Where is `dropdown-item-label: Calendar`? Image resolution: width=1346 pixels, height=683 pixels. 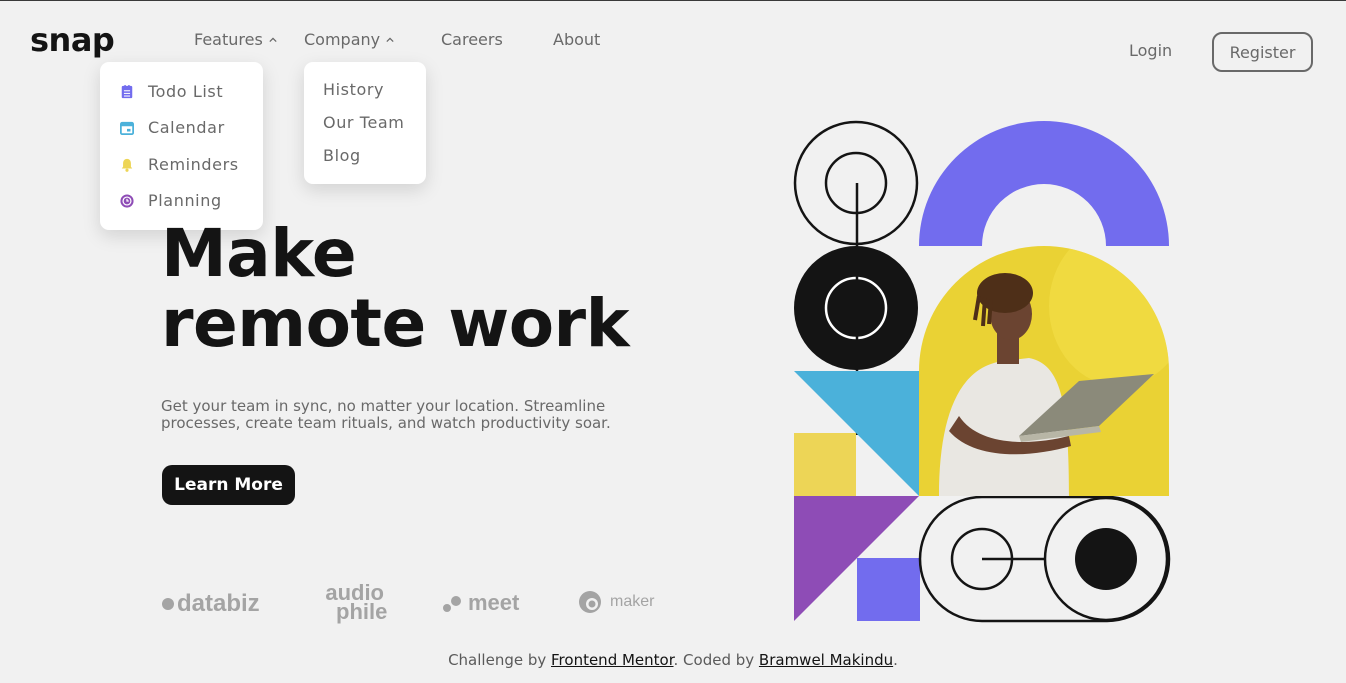 dropdown-item-label: Calendar is located at coordinates (186, 127).